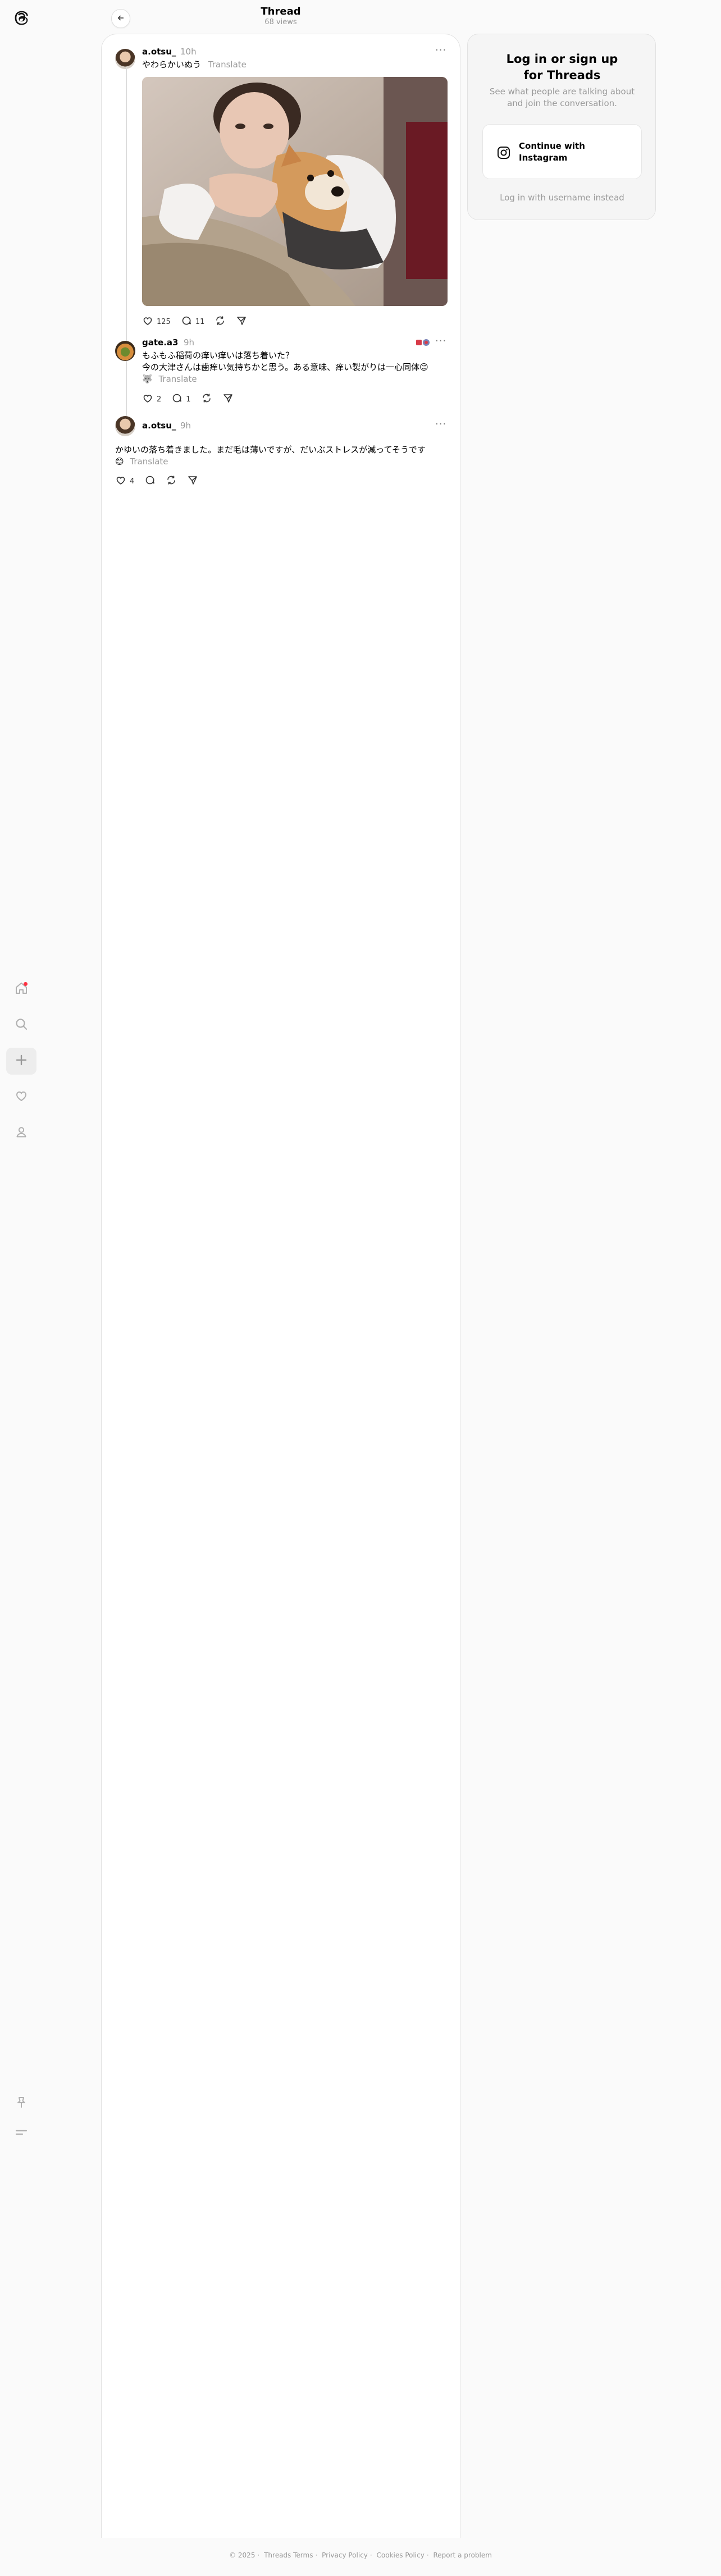 The width and height of the screenshot is (721, 2576). I want to click on post-text-content: やわらかいぬう, so click(172, 65).